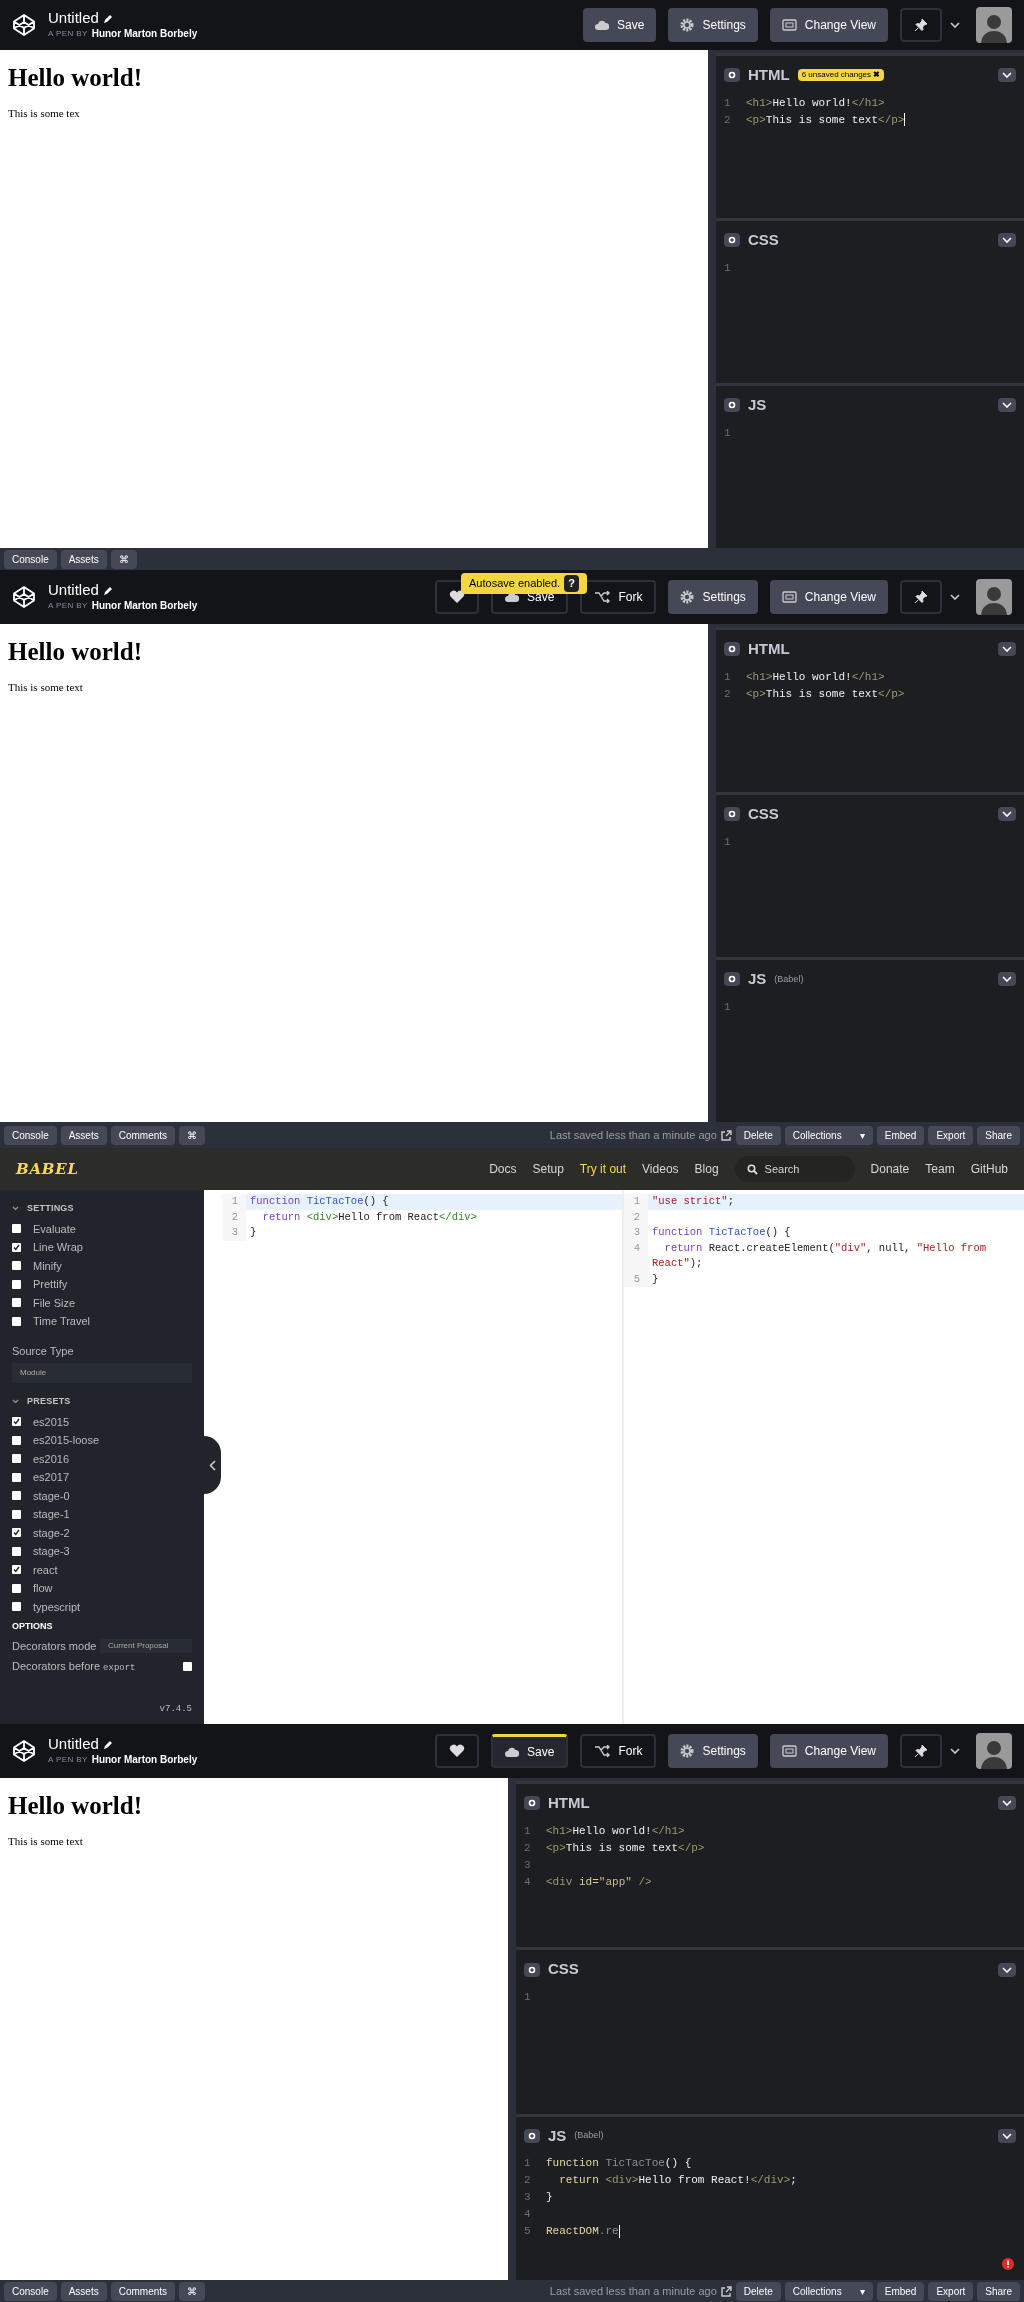 This screenshot has height=2302, width=1024. Describe the element at coordinates (1008, 2264) in the screenshot. I see `error-icon` at that location.